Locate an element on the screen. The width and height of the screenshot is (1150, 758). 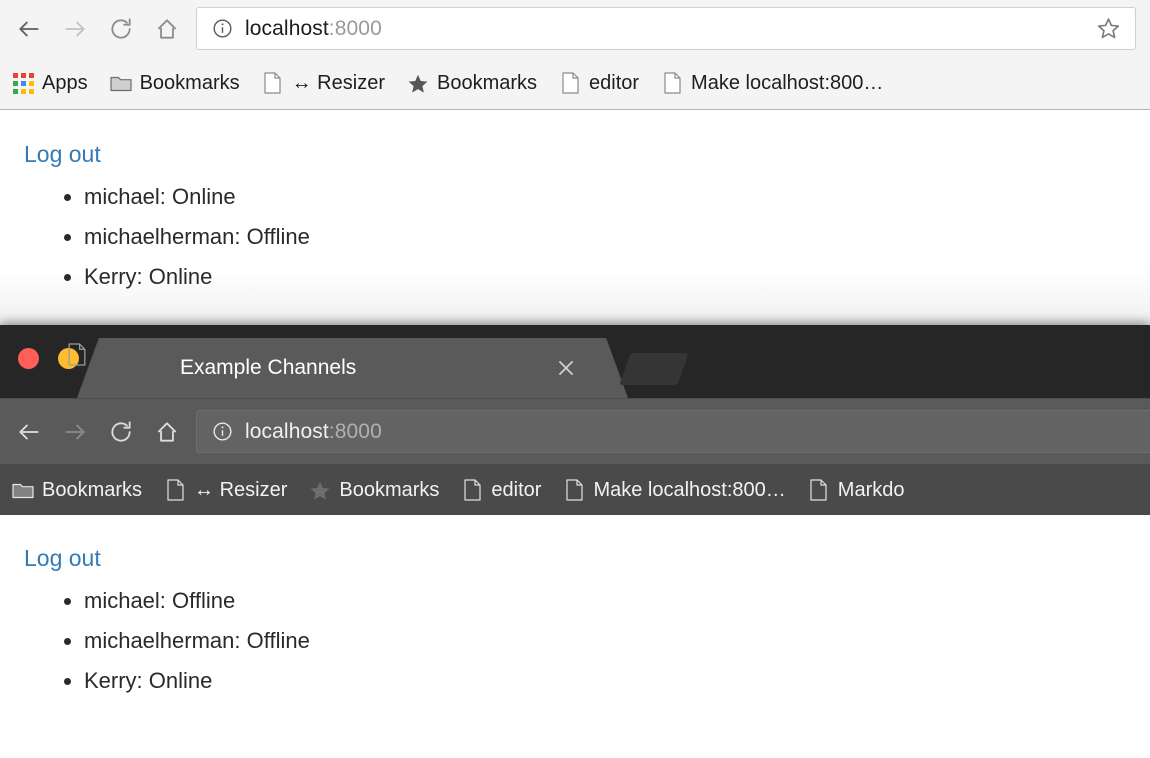
bookmark-apps: Apps is located at coordinates (50, 83).